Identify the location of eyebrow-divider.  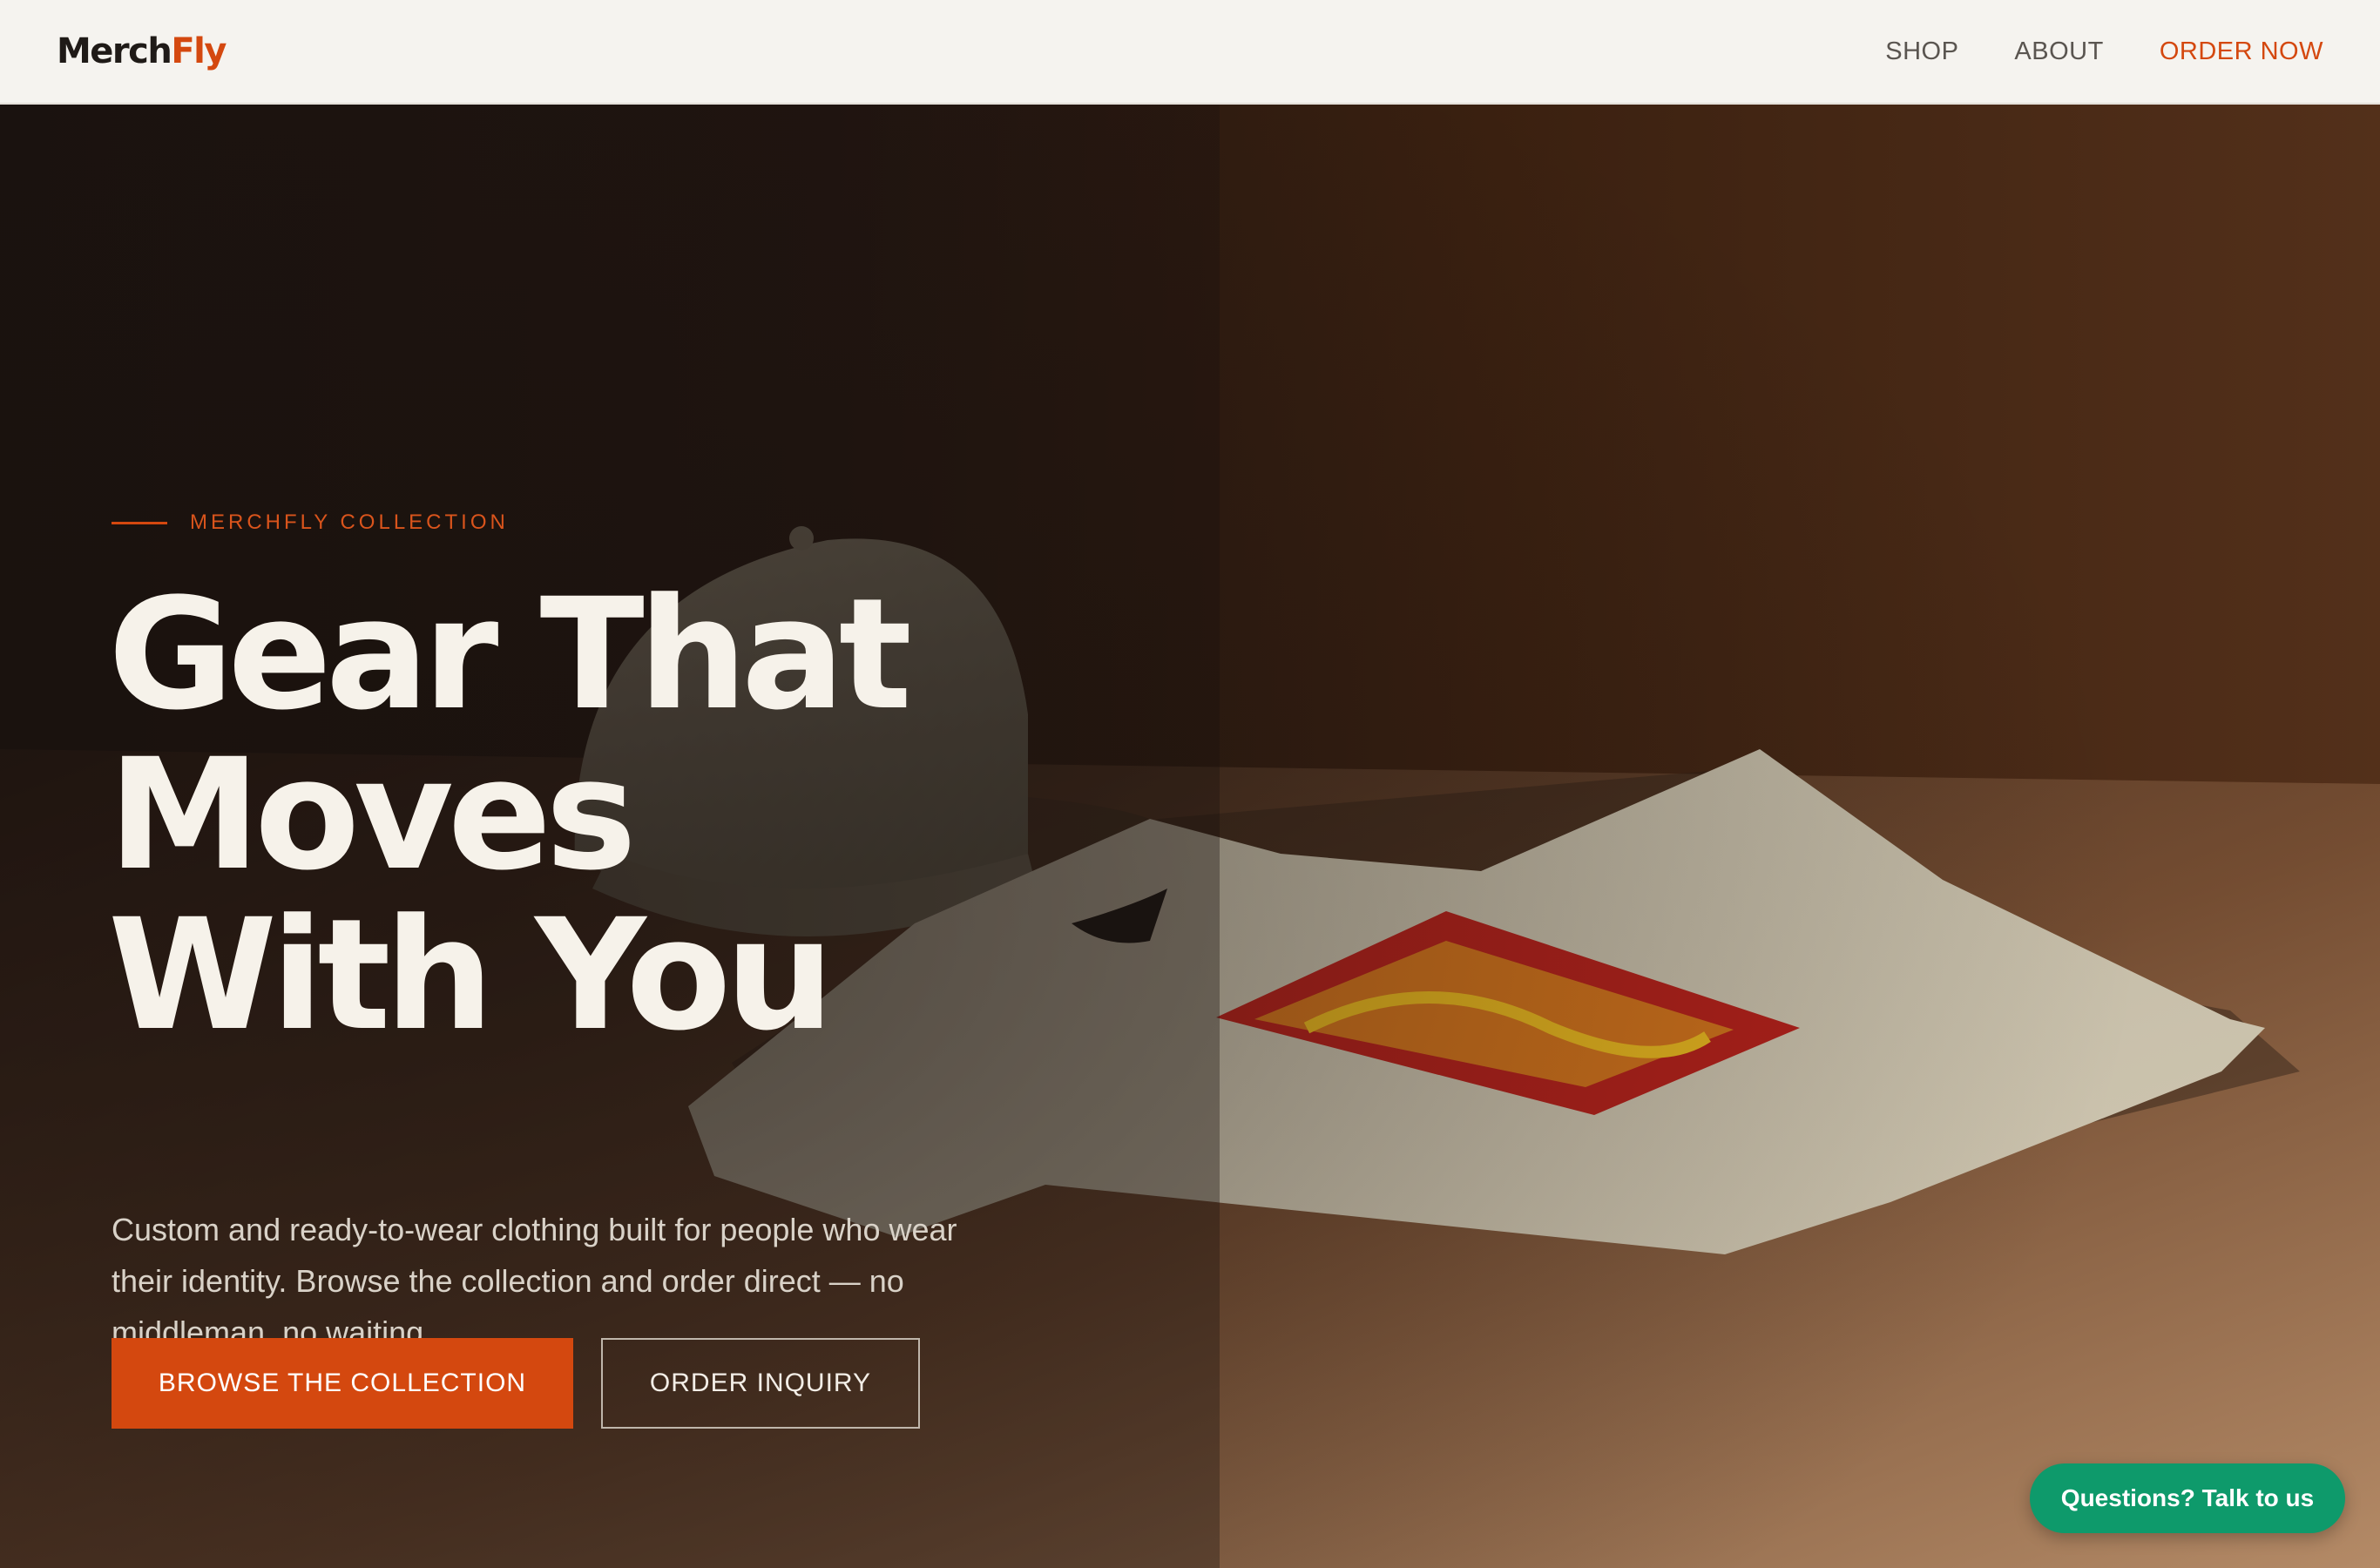
(139, 522).